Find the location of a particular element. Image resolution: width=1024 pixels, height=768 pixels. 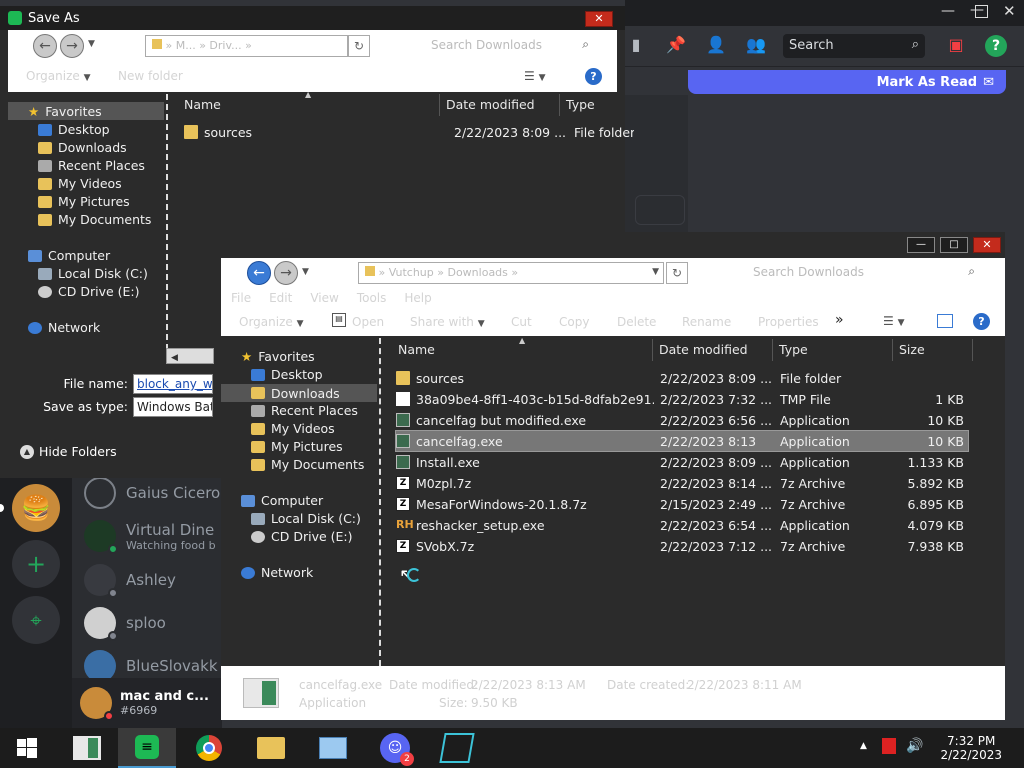

taskbar-app-reshacker is located at coordinates (457, 748).